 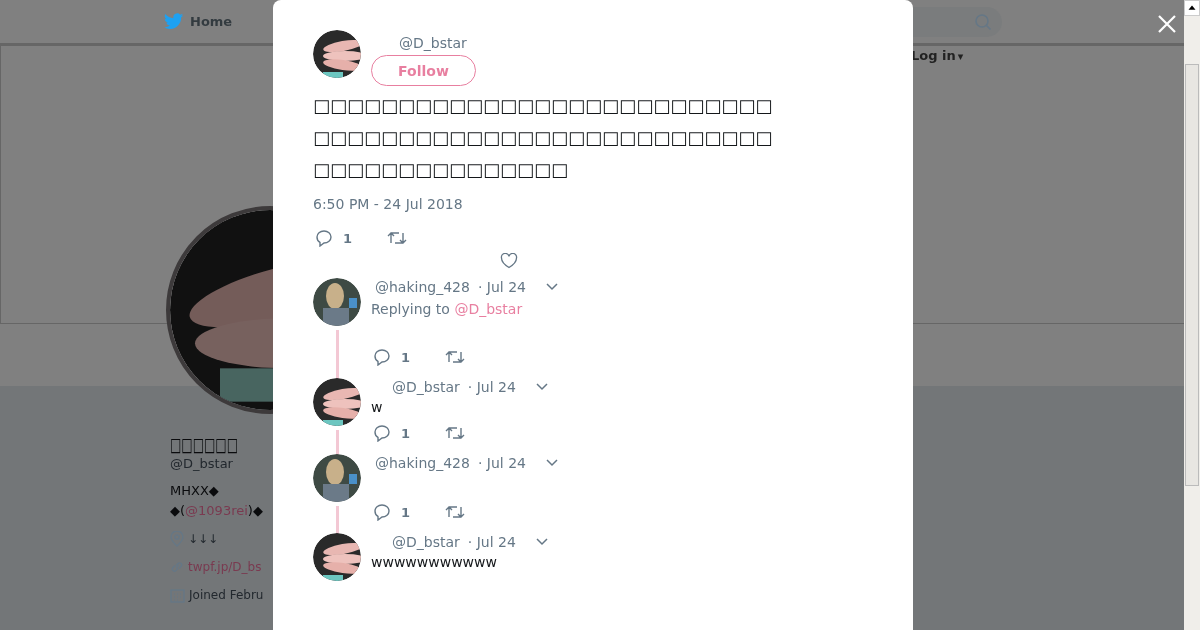 What do you see at coordinates (204, 445) in the screenshot?
I see `profile-name: □□□□□□` at bounding box center [204, 445].